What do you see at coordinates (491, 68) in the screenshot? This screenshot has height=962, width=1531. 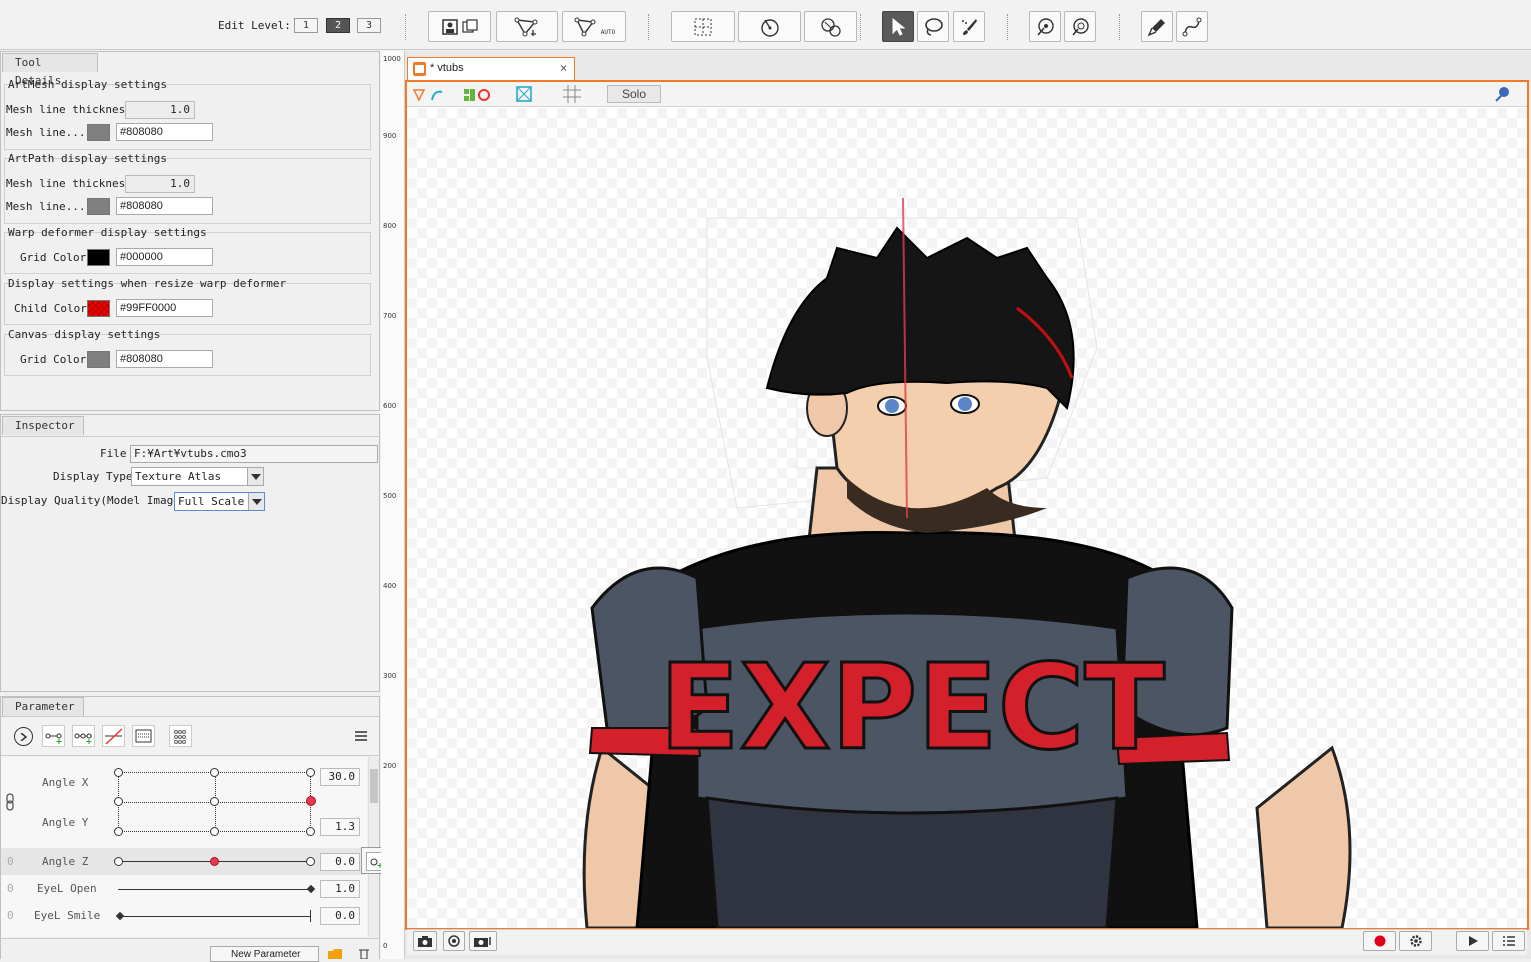 I see `tab-vtubs: * vtubs ×` at bounding box center [491, 68].